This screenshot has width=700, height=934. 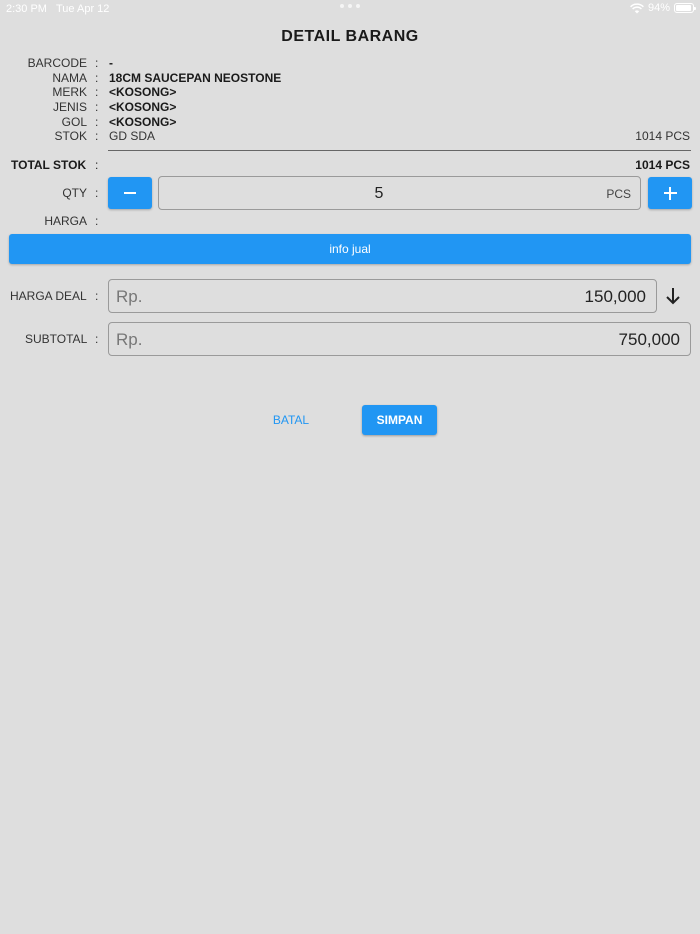 What do you see at coordinates (97, 339) in the screenshot?
I see `subtotal-colon: :` at bounding box center [97, 339].